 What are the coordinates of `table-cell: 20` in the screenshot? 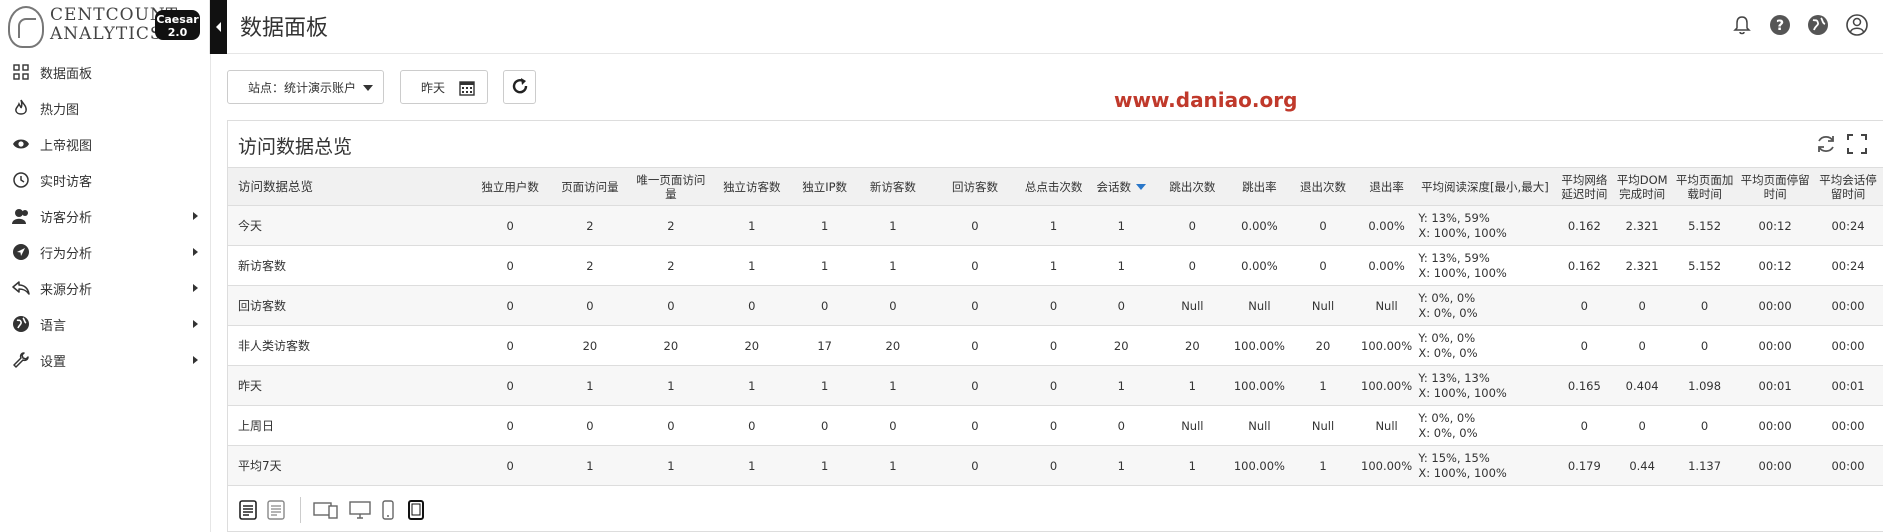 It's located at (1323, 345).